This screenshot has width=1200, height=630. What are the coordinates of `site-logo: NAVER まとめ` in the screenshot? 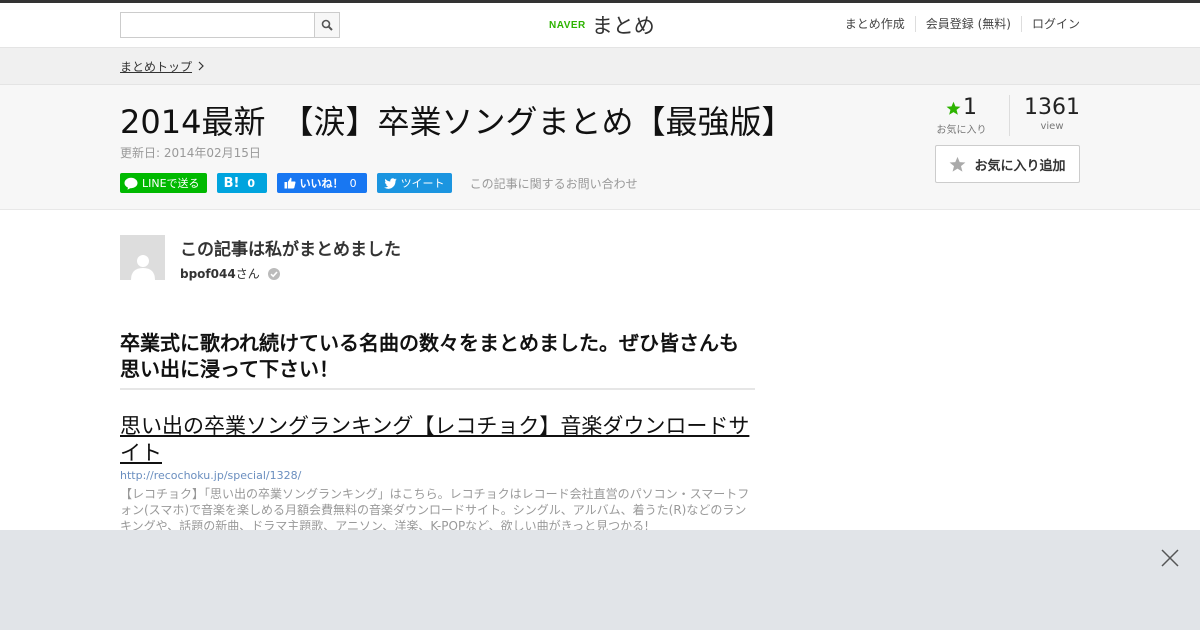 It's located at (602, 25).